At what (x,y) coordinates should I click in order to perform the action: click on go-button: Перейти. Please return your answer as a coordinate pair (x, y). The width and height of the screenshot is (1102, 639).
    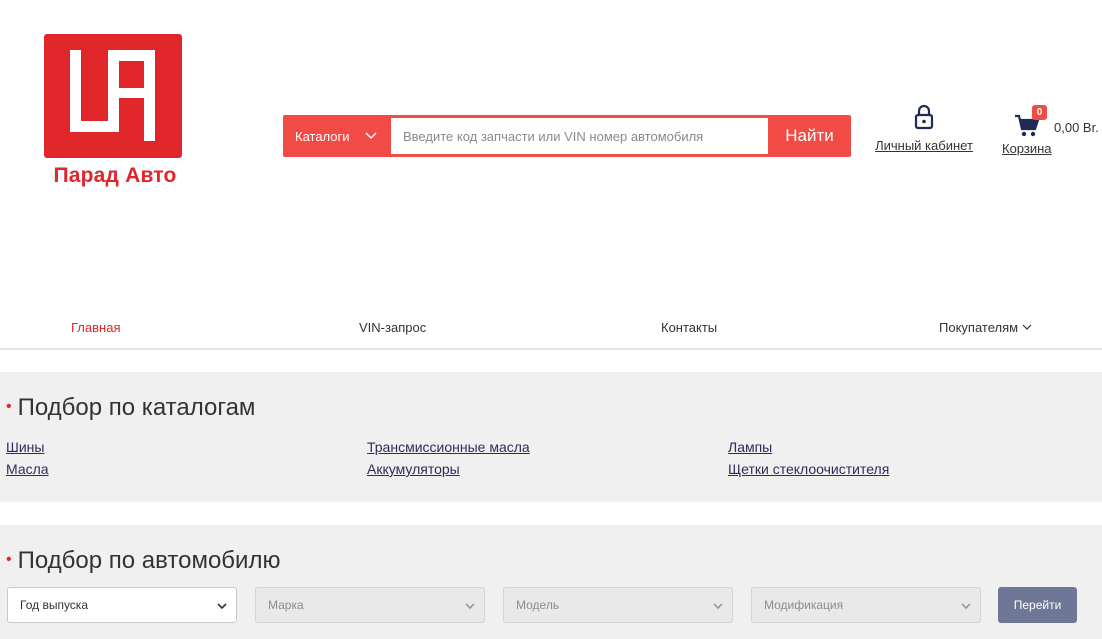
    Looking at the image, I should click on (1037, 605).